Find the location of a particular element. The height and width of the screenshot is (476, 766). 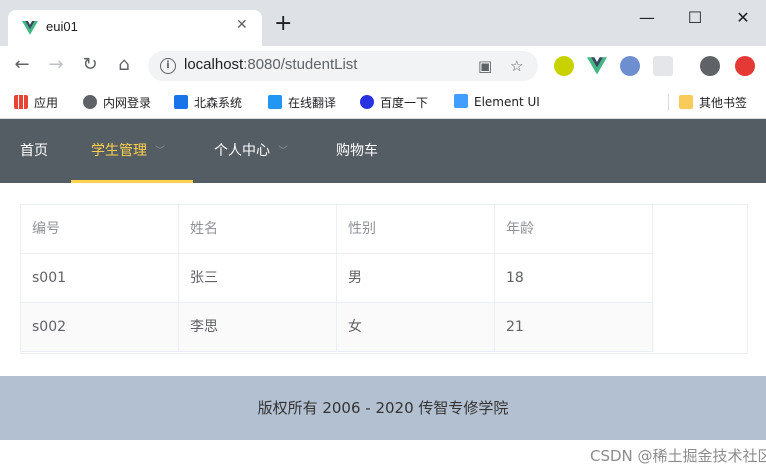

info-bookmark-icon is located at coordinates (181, 102).